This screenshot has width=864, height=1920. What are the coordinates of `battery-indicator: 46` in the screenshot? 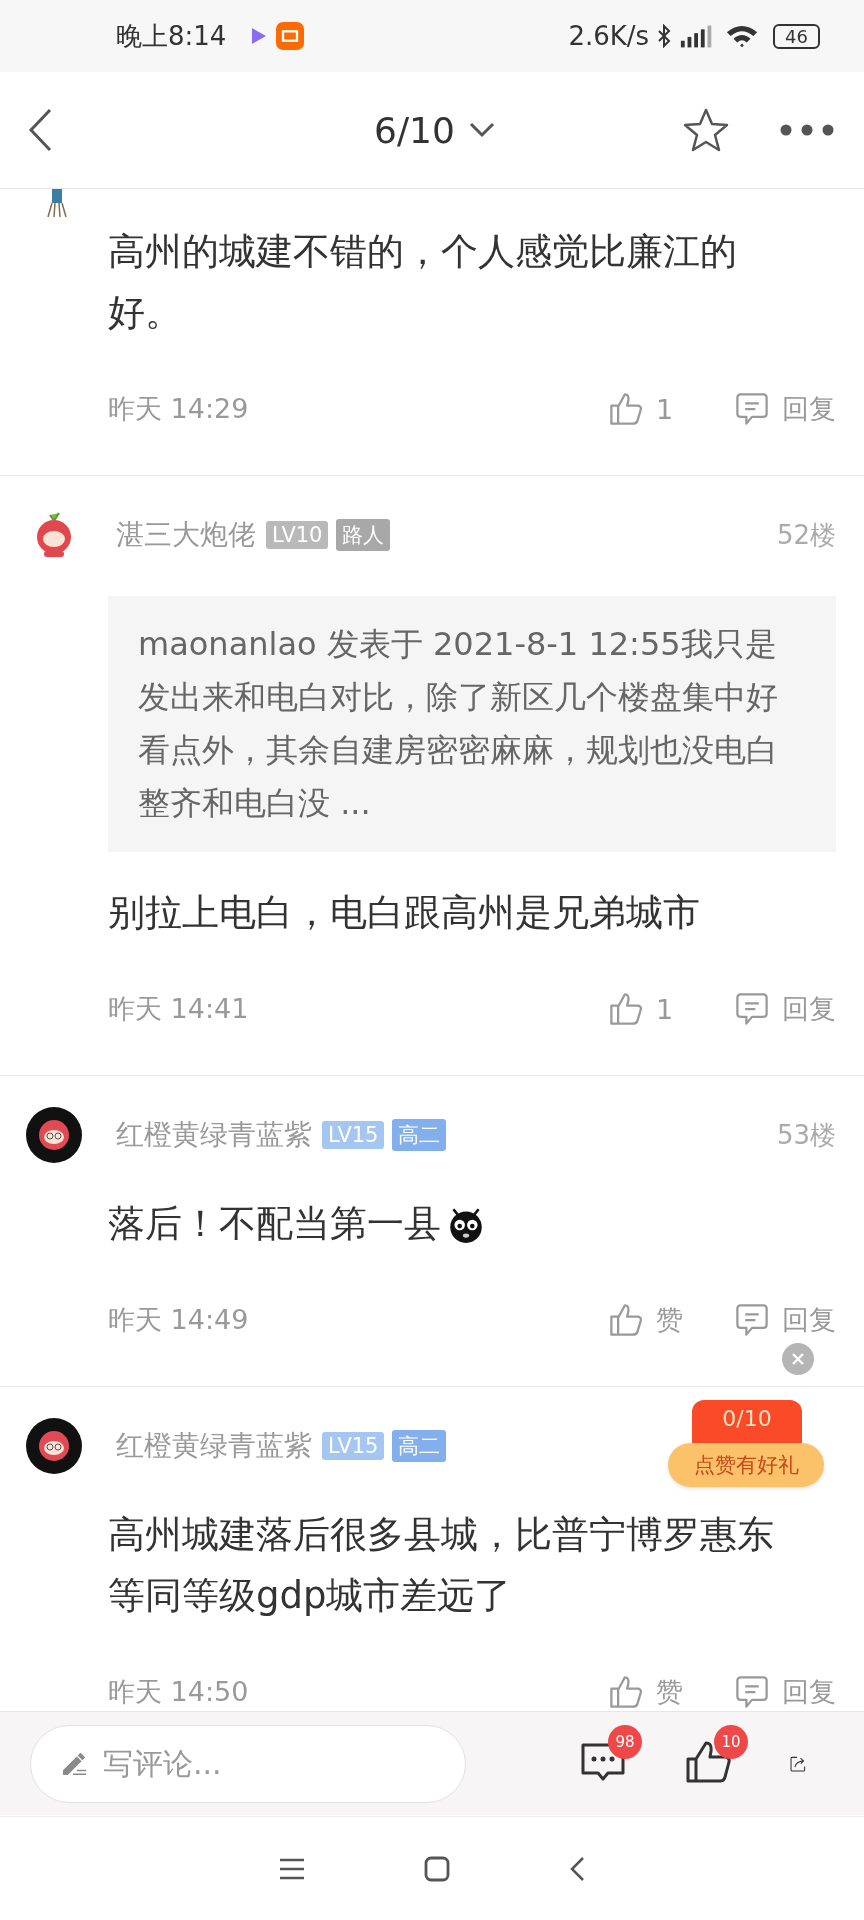 It's located at (796, 36).